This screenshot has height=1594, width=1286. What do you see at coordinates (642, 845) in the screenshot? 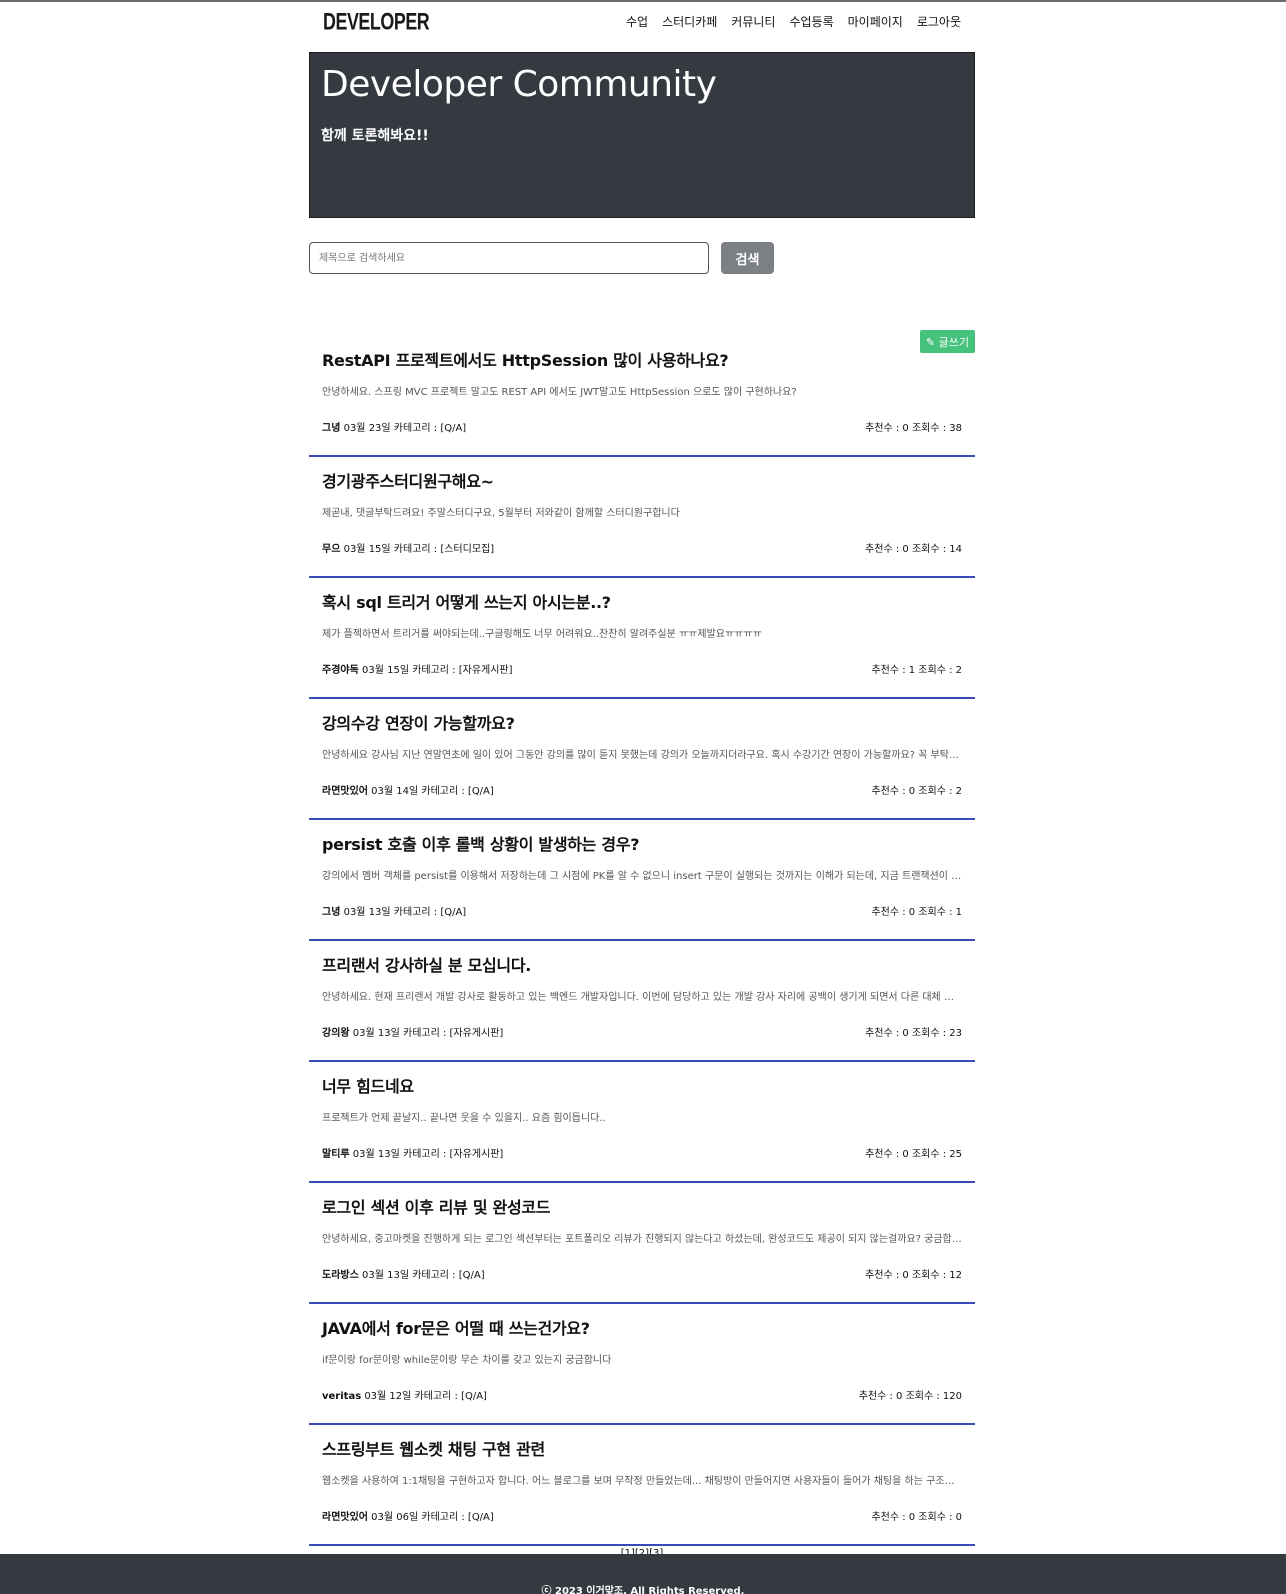
I see `post-title: persist 호출 이후 롤백 상황이 발생하는 경우?` at bounding box center [642, 845].